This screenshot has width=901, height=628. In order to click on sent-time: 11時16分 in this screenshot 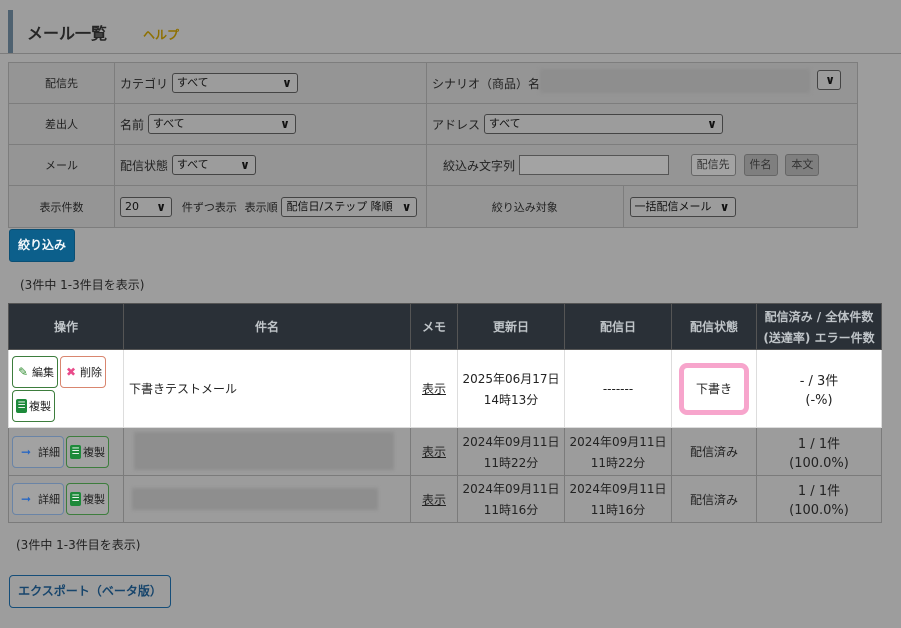, I will do `click(618, 510)`.